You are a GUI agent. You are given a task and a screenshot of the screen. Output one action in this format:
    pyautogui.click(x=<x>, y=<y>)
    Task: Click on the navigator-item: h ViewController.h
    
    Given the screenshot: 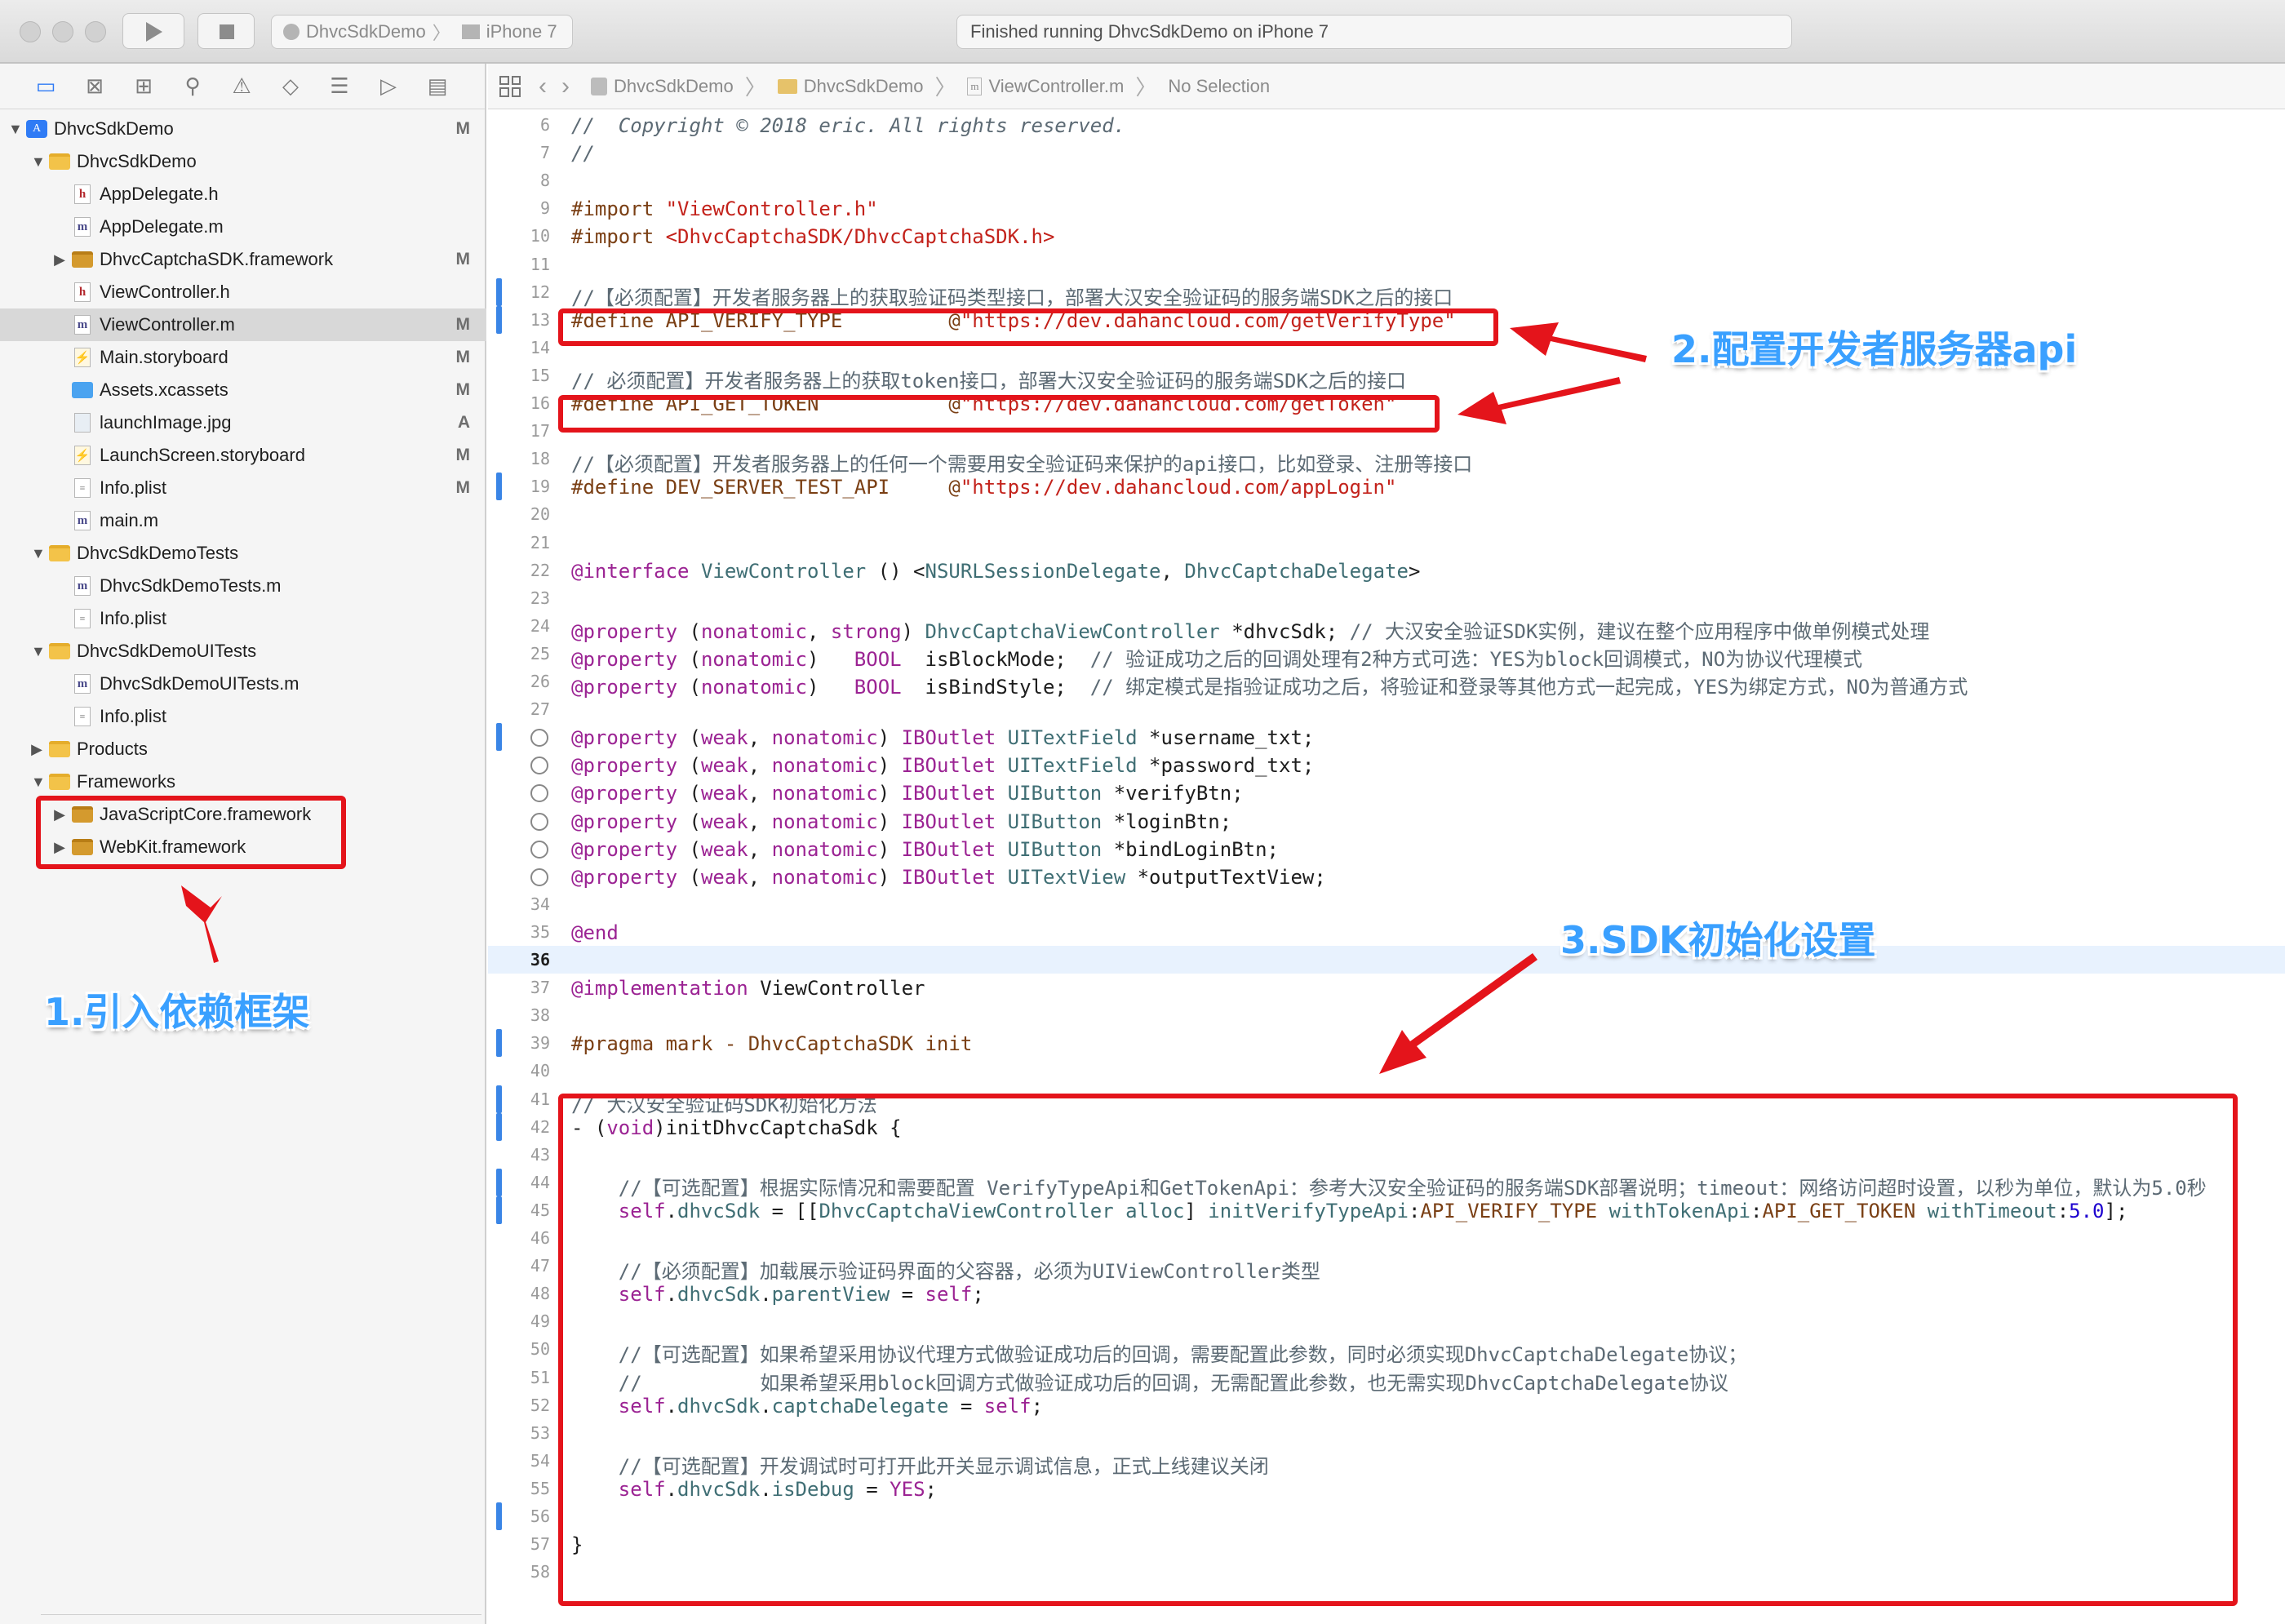 What is the action you would take?
    pyautogui.click(x=243, y=292)
    